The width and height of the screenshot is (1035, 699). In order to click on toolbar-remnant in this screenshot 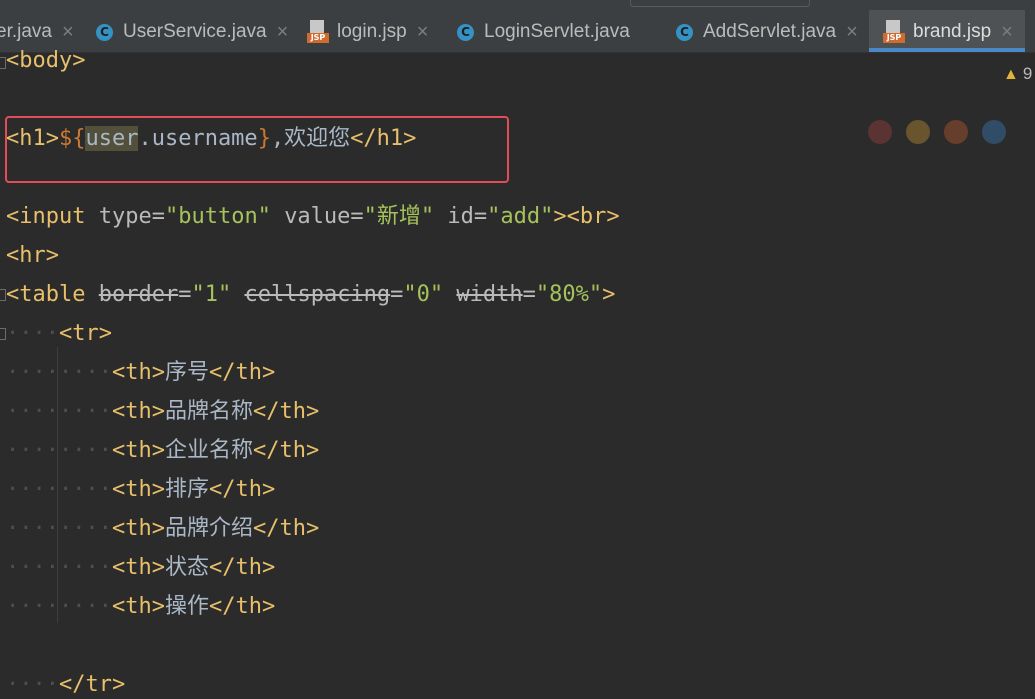, I will do `click(720, 3)`.